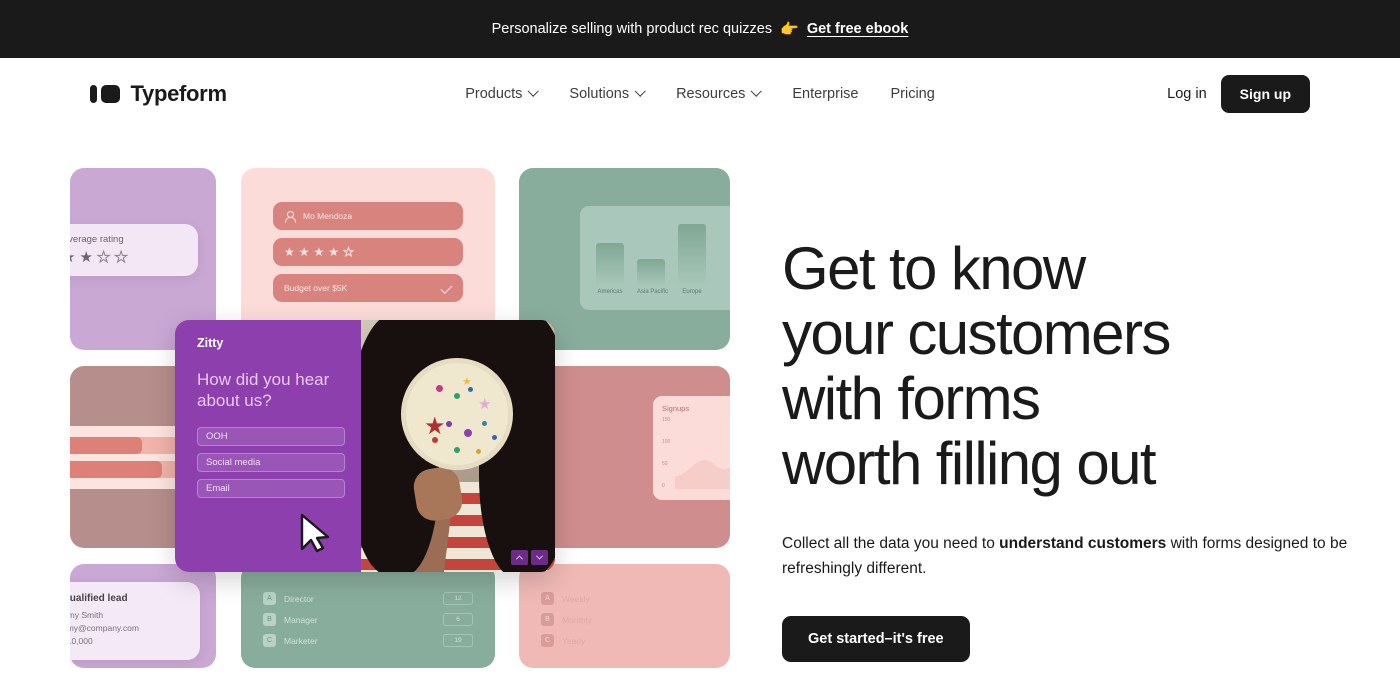 Image resolution: width=1400 pixels, height=681 pixels. What do you see at coordinates (87, 615) in the screenshot?
I see `lead-name: Amy Smith` at bounding box center [87, 615].